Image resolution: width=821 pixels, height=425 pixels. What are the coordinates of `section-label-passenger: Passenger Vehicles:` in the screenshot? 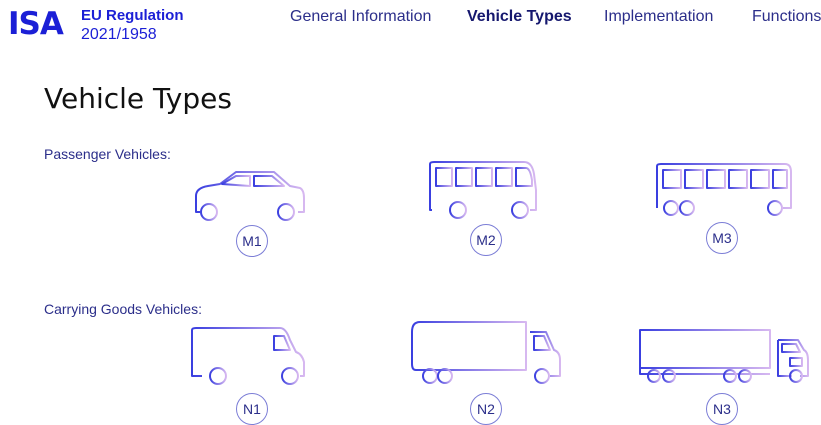 It's located at (107, 154).